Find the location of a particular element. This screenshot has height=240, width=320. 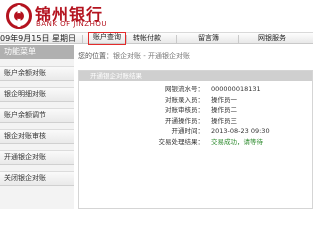

panel-title: 开通银企对账结果 is located at coordinates (195, 76).